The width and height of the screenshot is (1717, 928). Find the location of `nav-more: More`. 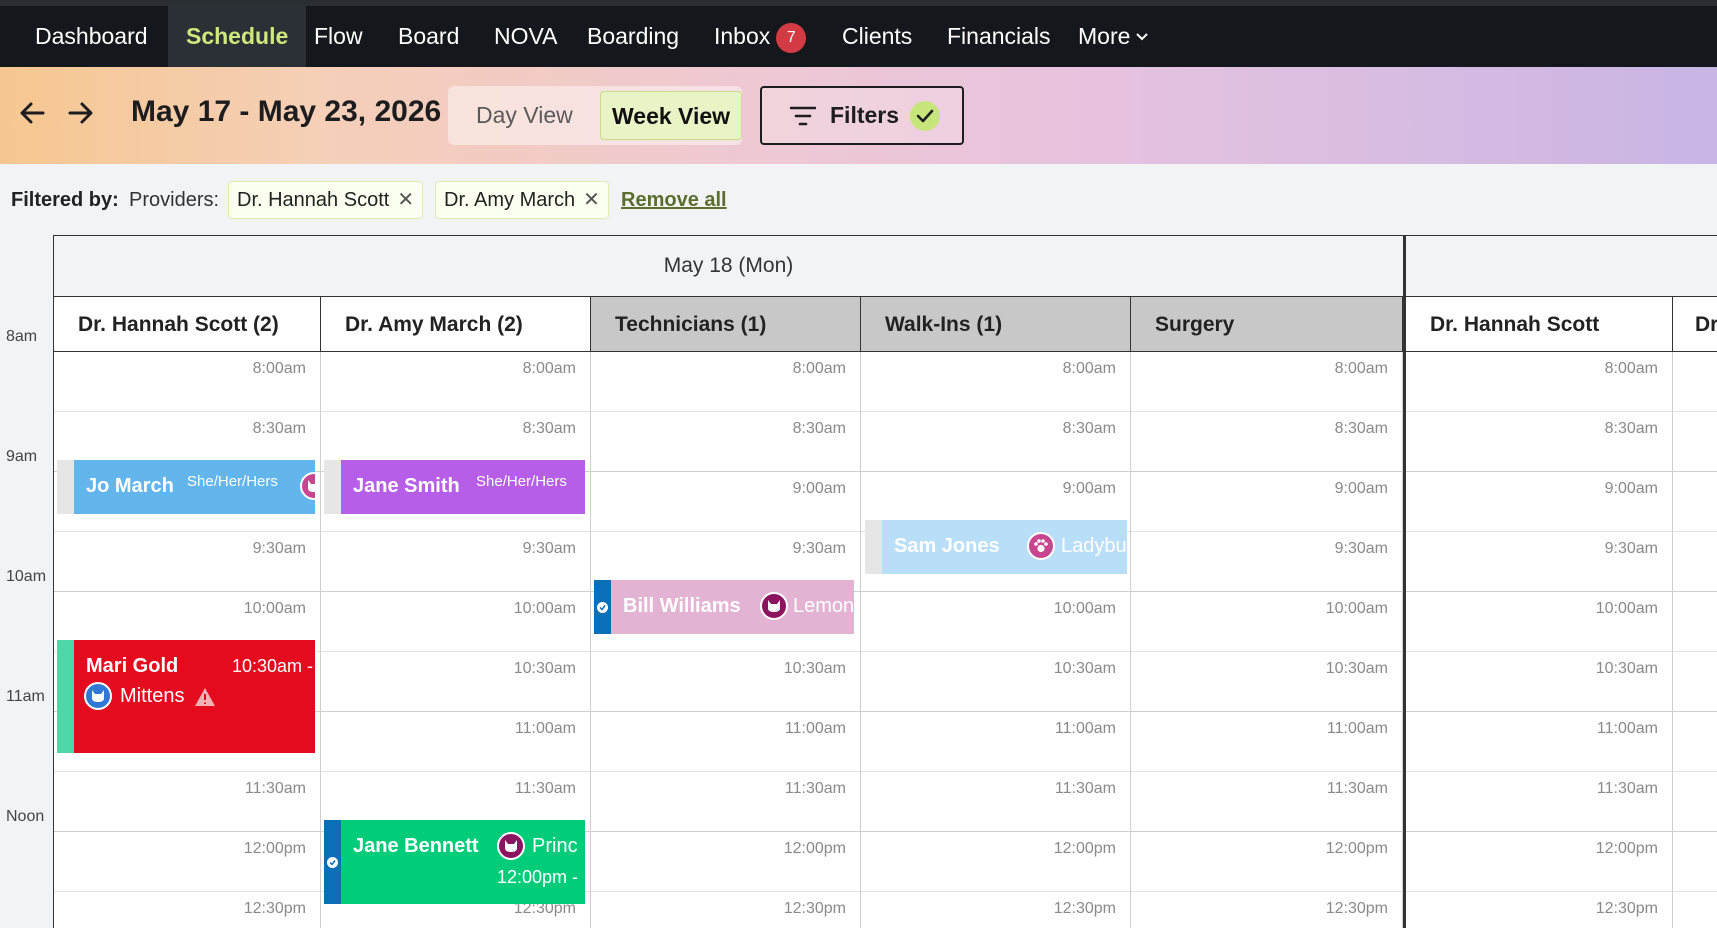

nav-more: More is located at coordinates (1113, 36).